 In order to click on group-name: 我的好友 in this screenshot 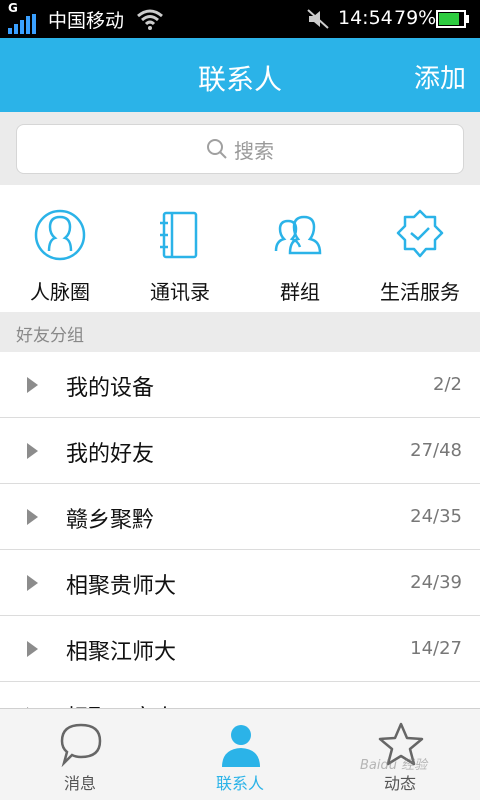, I will do `click(110, 454)`.